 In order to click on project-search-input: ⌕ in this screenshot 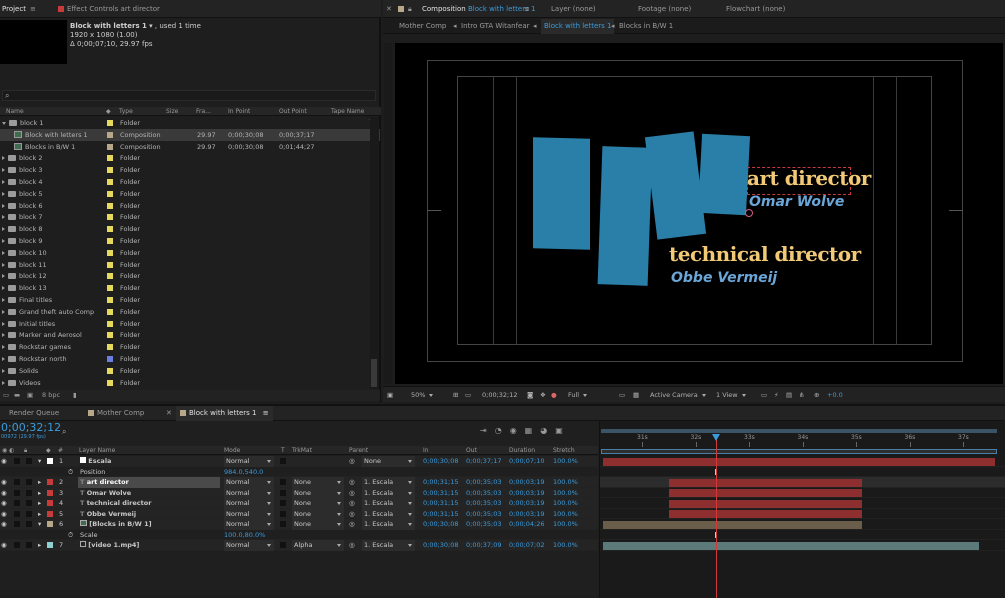, I will do `click(189, 95)`.